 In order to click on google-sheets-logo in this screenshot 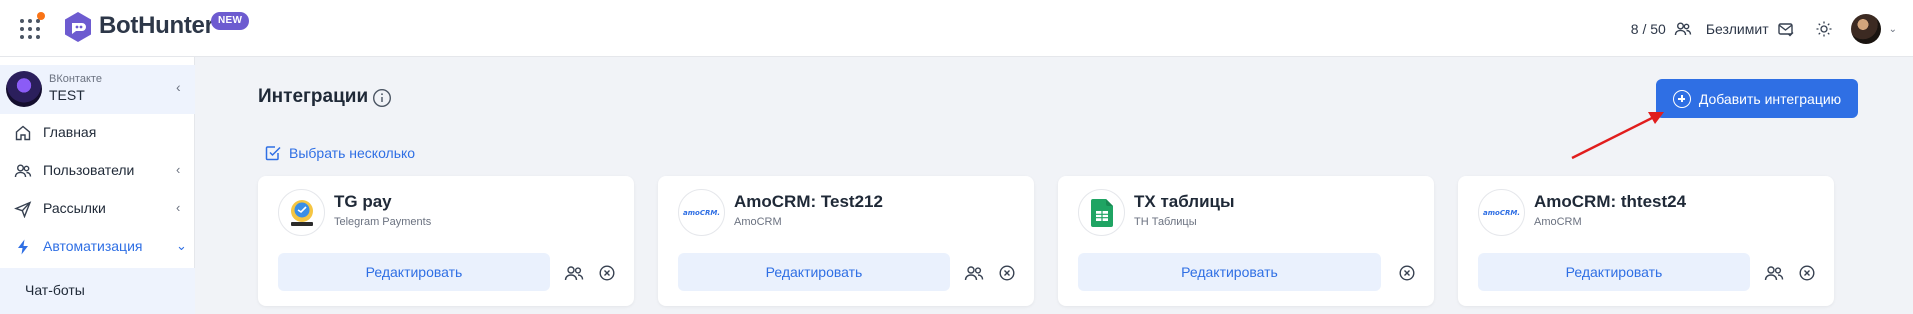, I will do `click(1101, 212)`.